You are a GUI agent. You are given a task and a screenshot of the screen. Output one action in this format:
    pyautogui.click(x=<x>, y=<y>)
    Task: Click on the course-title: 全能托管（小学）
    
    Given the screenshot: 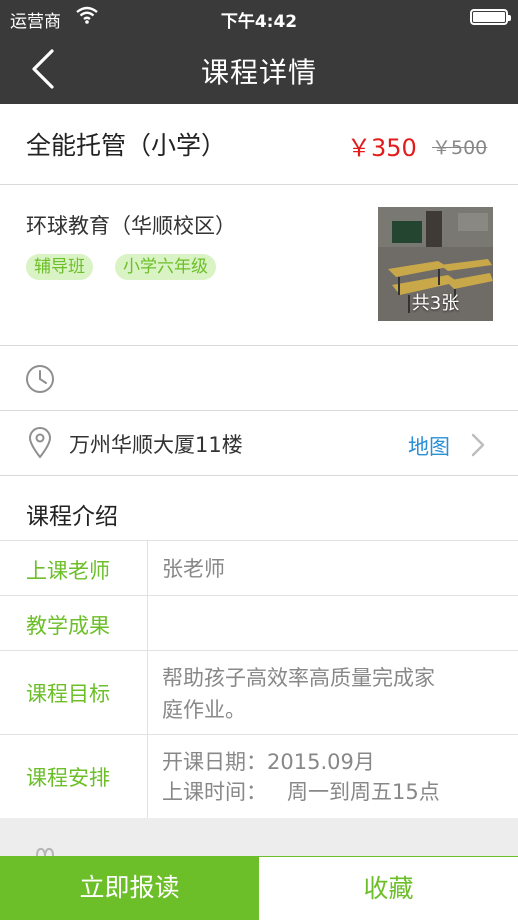 What is the action you would take?
    pyautogui.click(x=126, y=145)
    